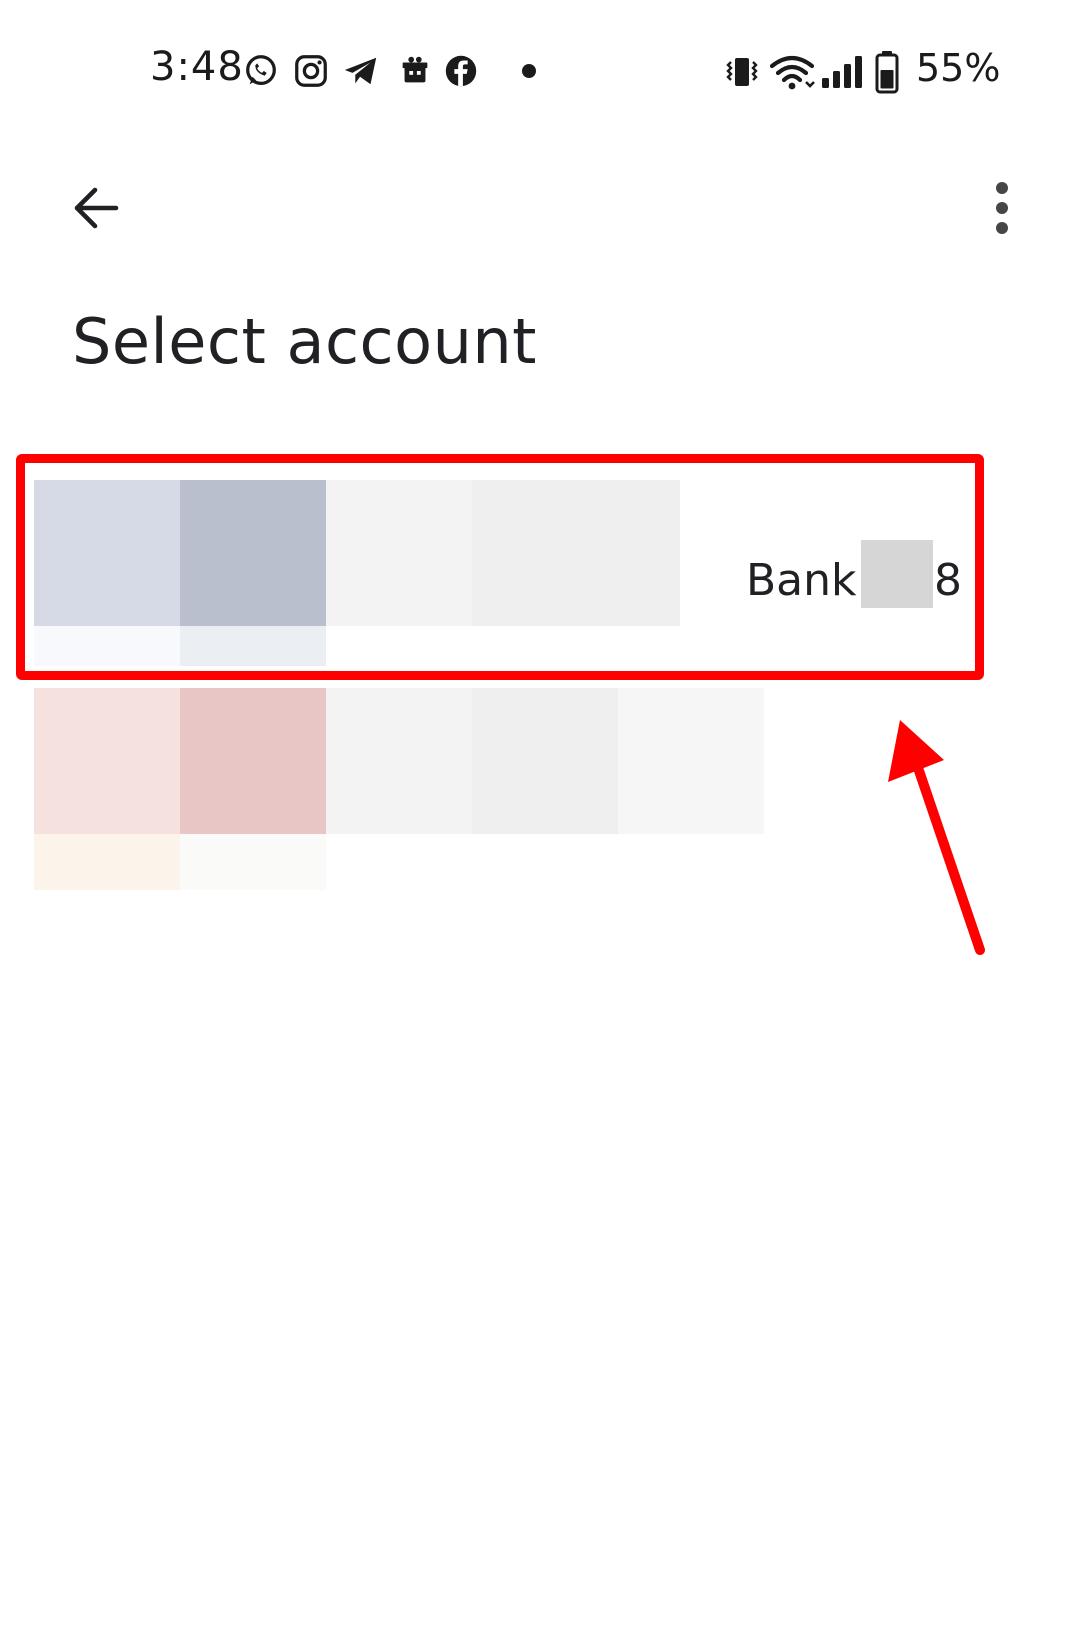 The height and width of the screenshot is (1628, 1080). Describe the element at coordinates (792, 72) in the screenshot. I see `wifi-icon` at that location.